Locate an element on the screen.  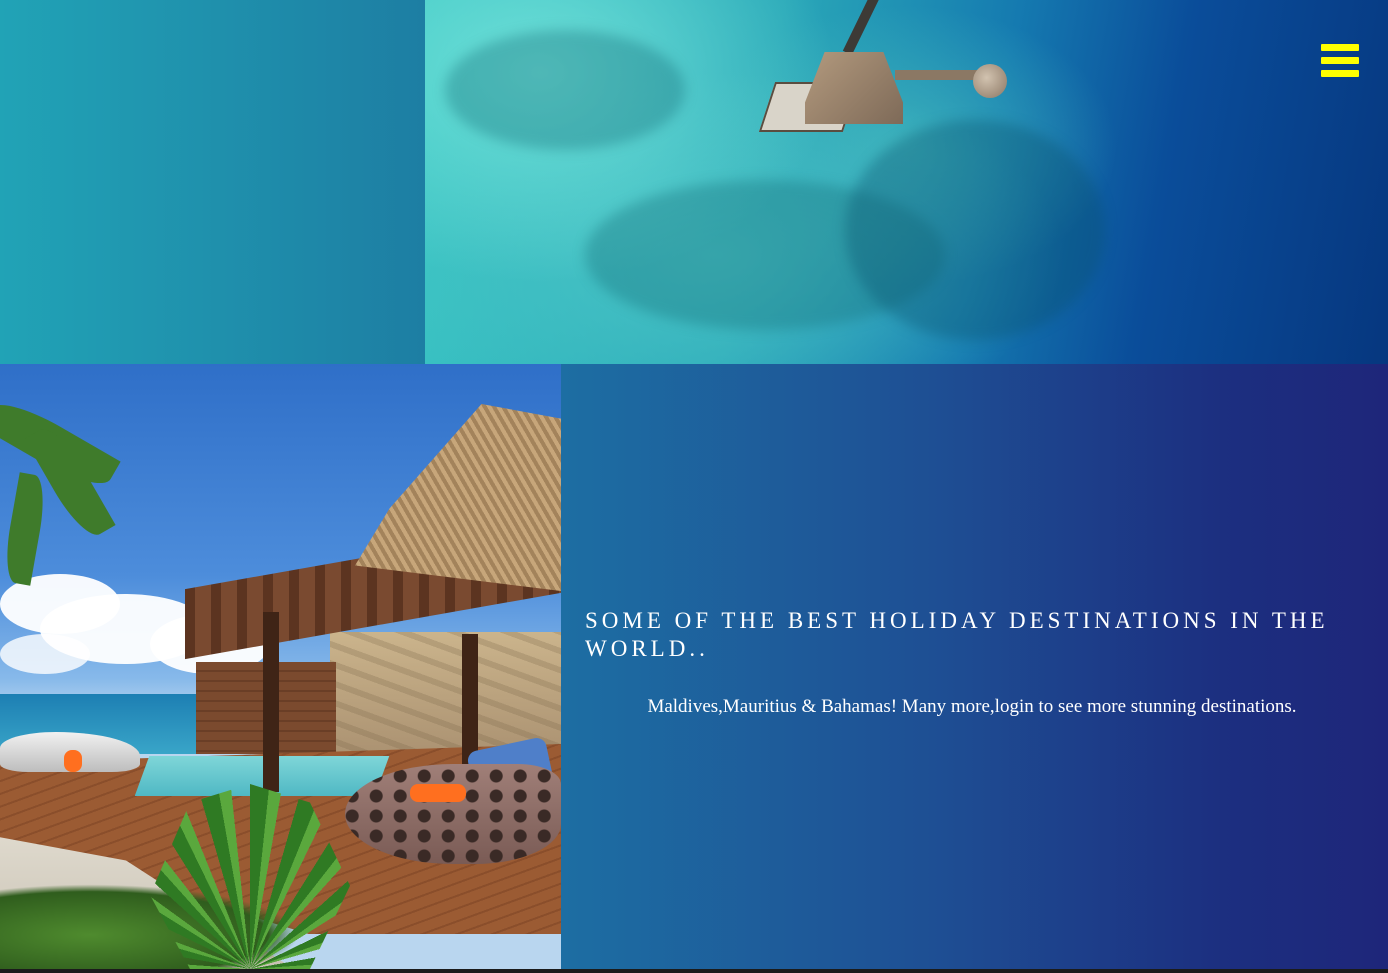
cloud is located at coordinates (45, 654).